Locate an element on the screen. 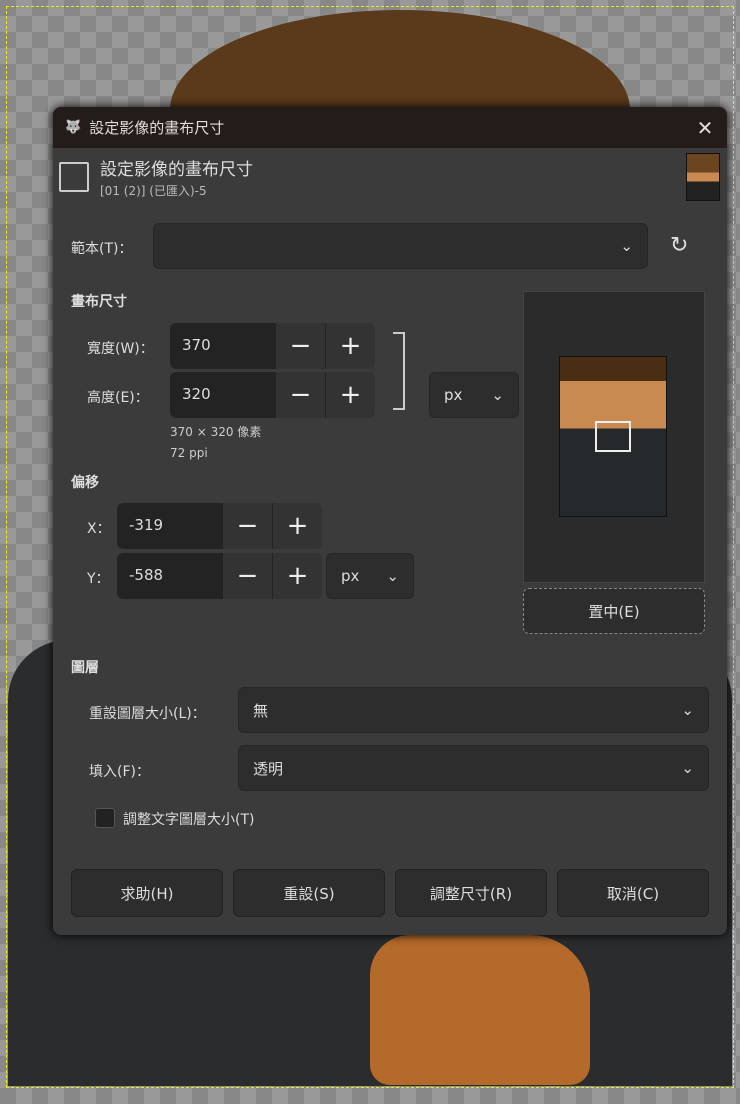 The height and width of the screenshot is (1104, 740). cancel-button: 取消(C) is located at coordinates (633, 893).